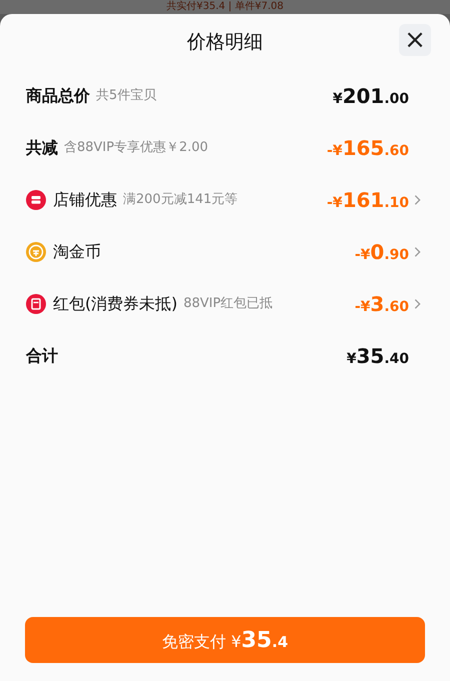  Describe the element at coordinates (115, 304) in the screenshot. I see `row-label: 红包(消费券未抵)` at that location.